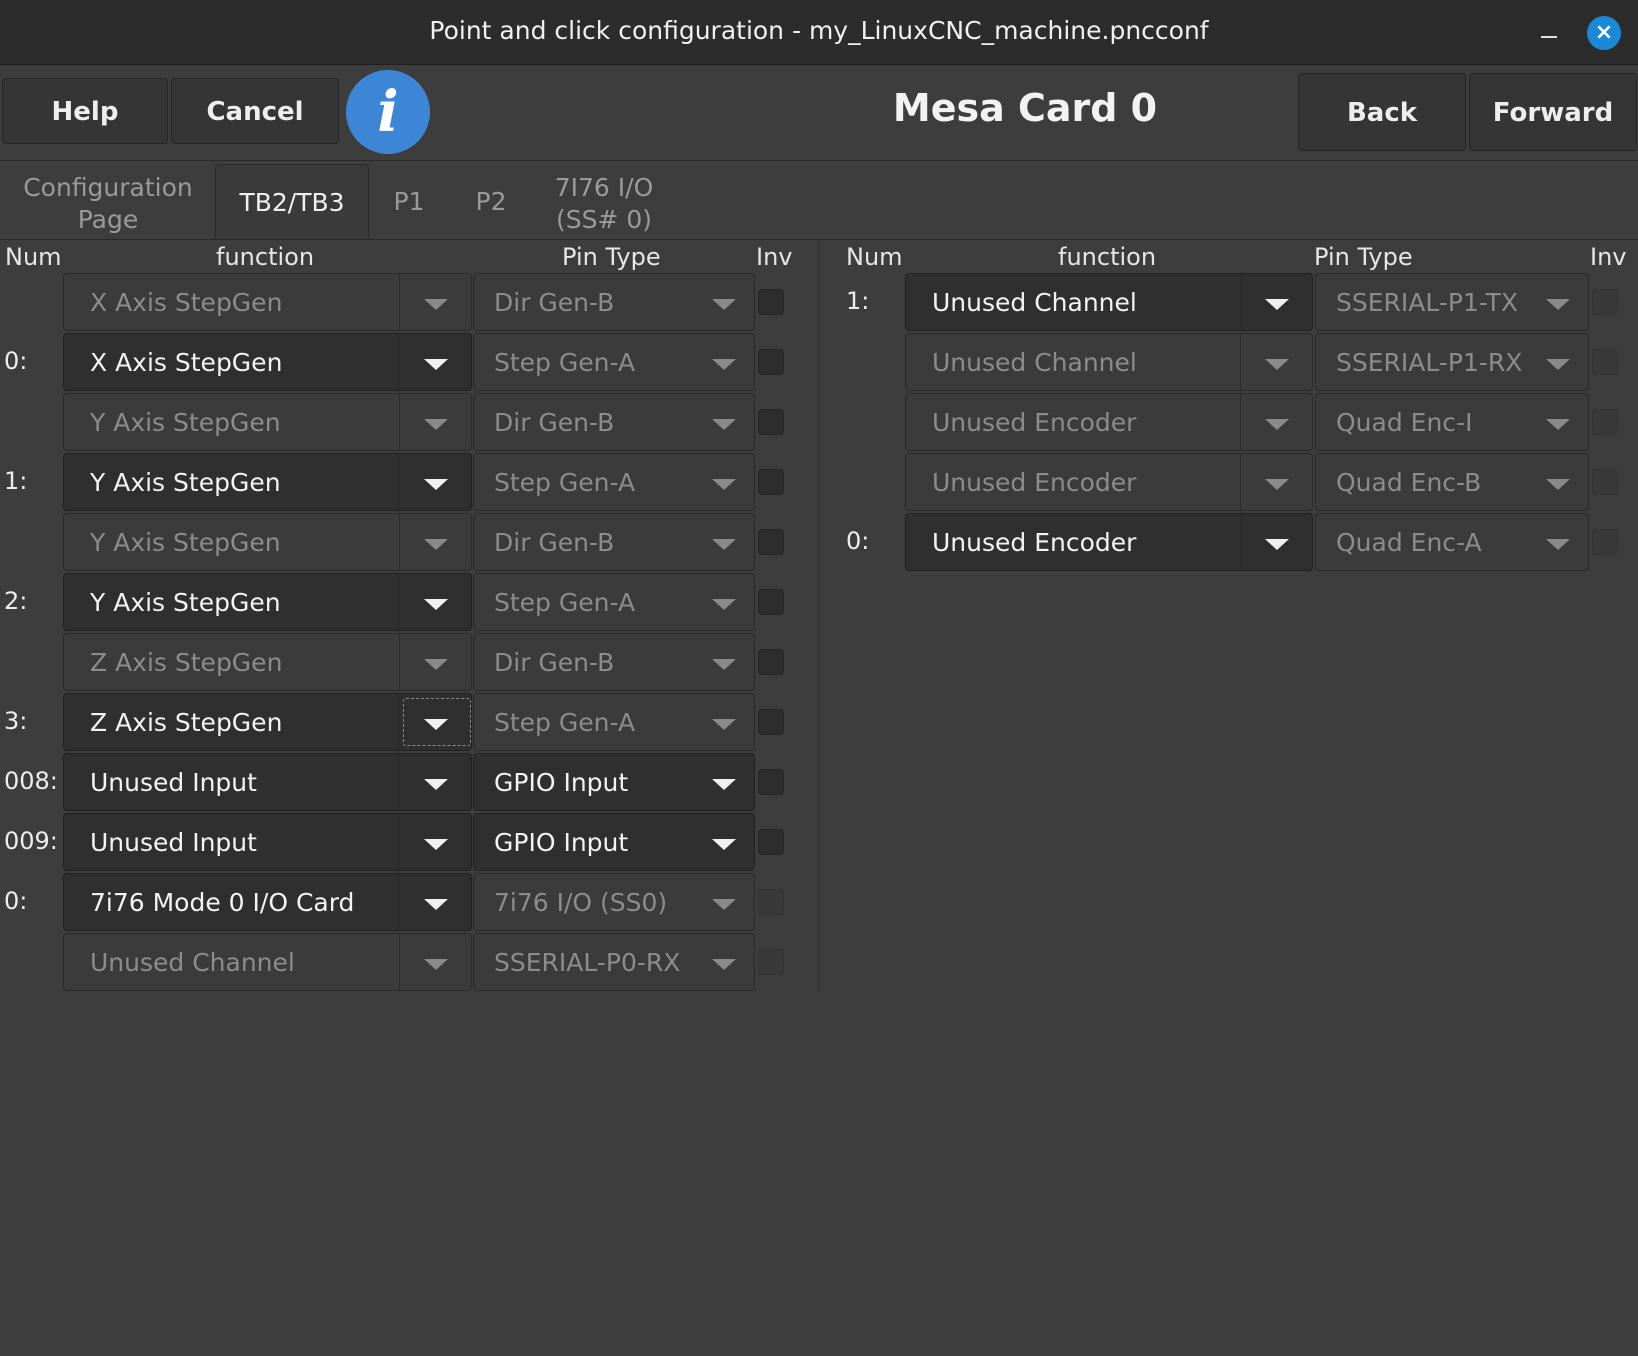 The width and height of the screenshot is (1638, 1356). What do you see at coordinates (1604, 33) in the screenshot?
I see `close-icon: ×` at bounding box center [1604, 33].